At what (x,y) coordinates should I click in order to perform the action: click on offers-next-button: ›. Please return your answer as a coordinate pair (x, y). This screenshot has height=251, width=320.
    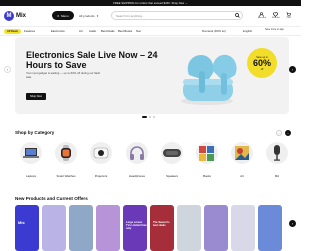
    Looking at the image, I should click on (292, 223).